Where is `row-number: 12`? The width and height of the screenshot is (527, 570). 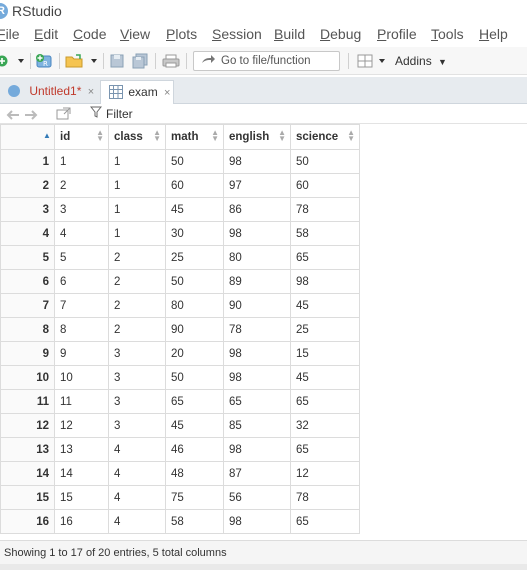
row-number: 12 is located at coordinates (27, 425).